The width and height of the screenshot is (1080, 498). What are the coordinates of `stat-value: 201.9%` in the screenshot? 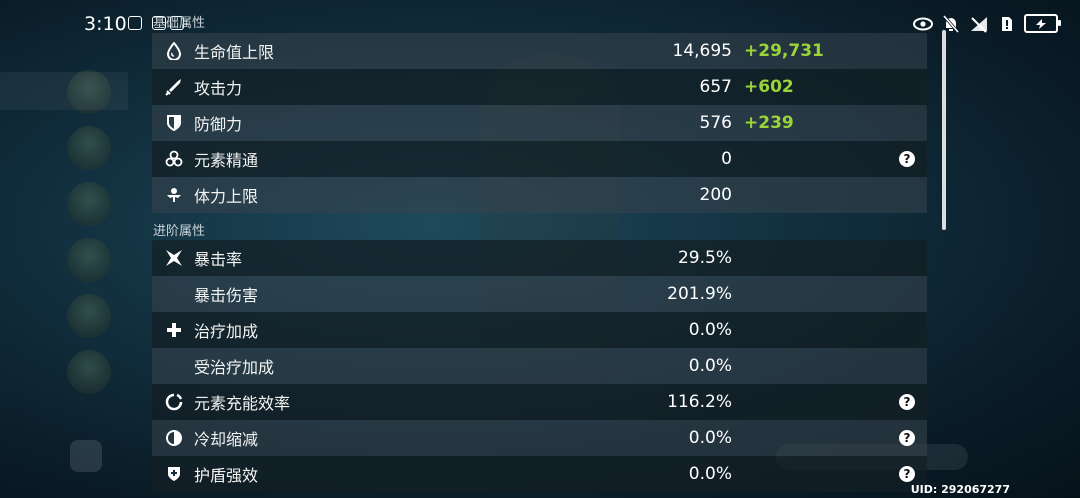 It's located at (699, 294).